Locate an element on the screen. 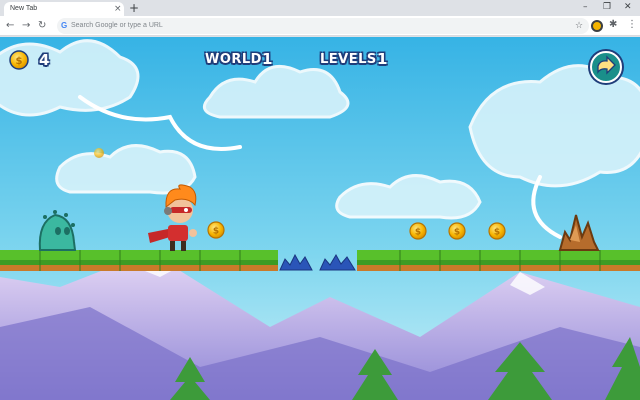  coin-4: $ is located at coordinates (497, 231).